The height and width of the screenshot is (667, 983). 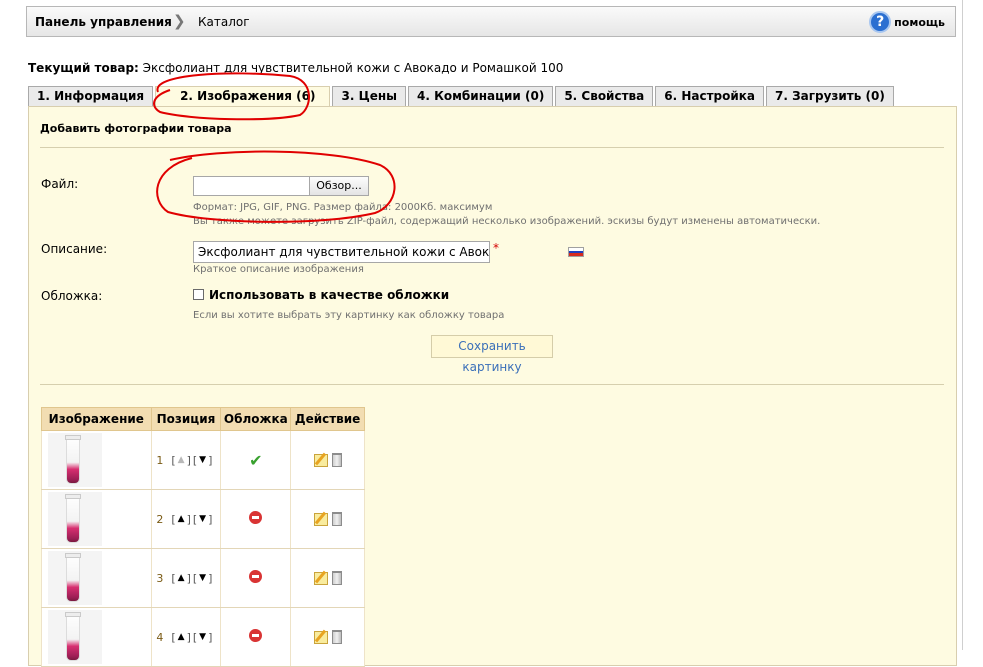 I want to click on table-row: 1 [ ▲ ] [ ▼ ] ✔, so click(x=203, y=460).